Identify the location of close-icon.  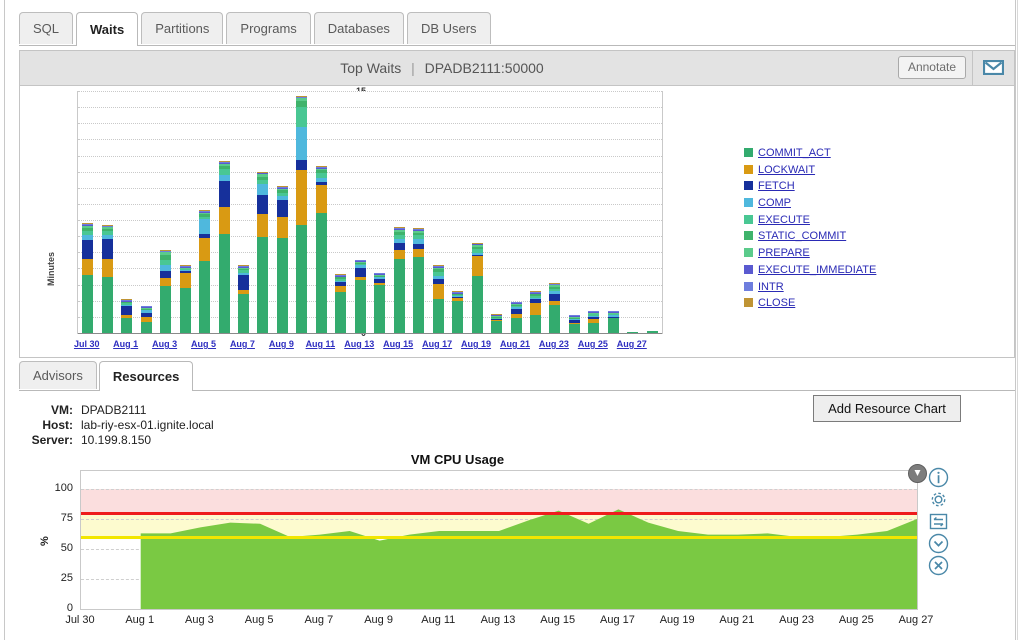
(938, 565).